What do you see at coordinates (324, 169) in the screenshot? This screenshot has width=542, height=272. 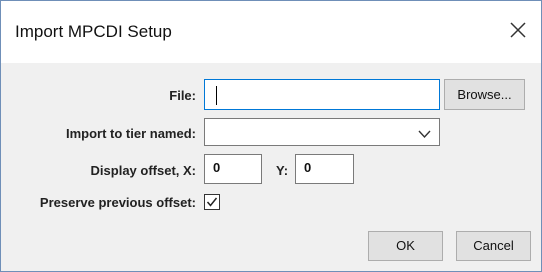 I see `offset-y-input: 0` at bounding box center [324, 169].